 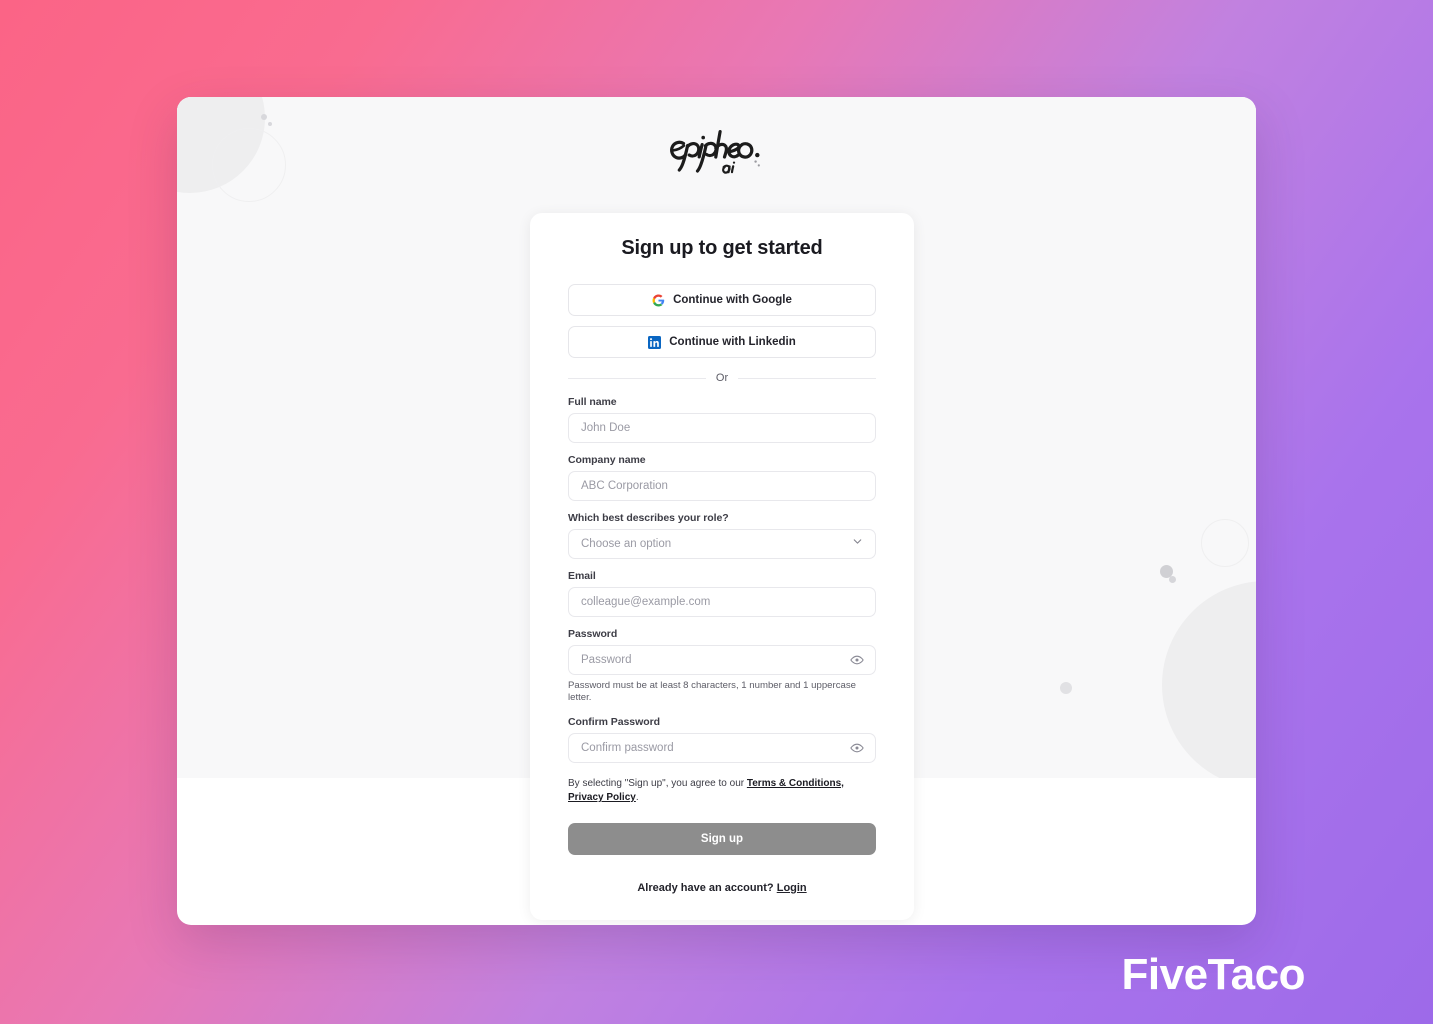 I want to click on epipheo-logo-icon, so click(x=714, y=152).